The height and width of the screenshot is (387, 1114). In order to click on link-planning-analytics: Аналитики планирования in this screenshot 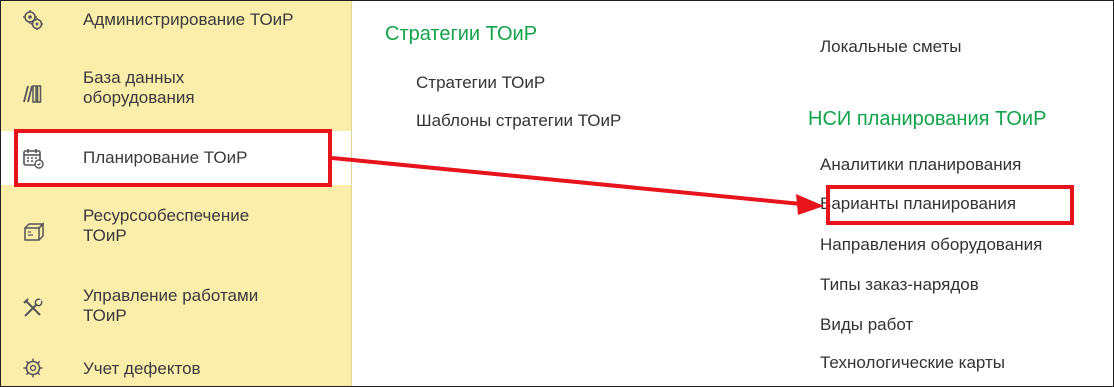, I will do `click(920, 165)`.